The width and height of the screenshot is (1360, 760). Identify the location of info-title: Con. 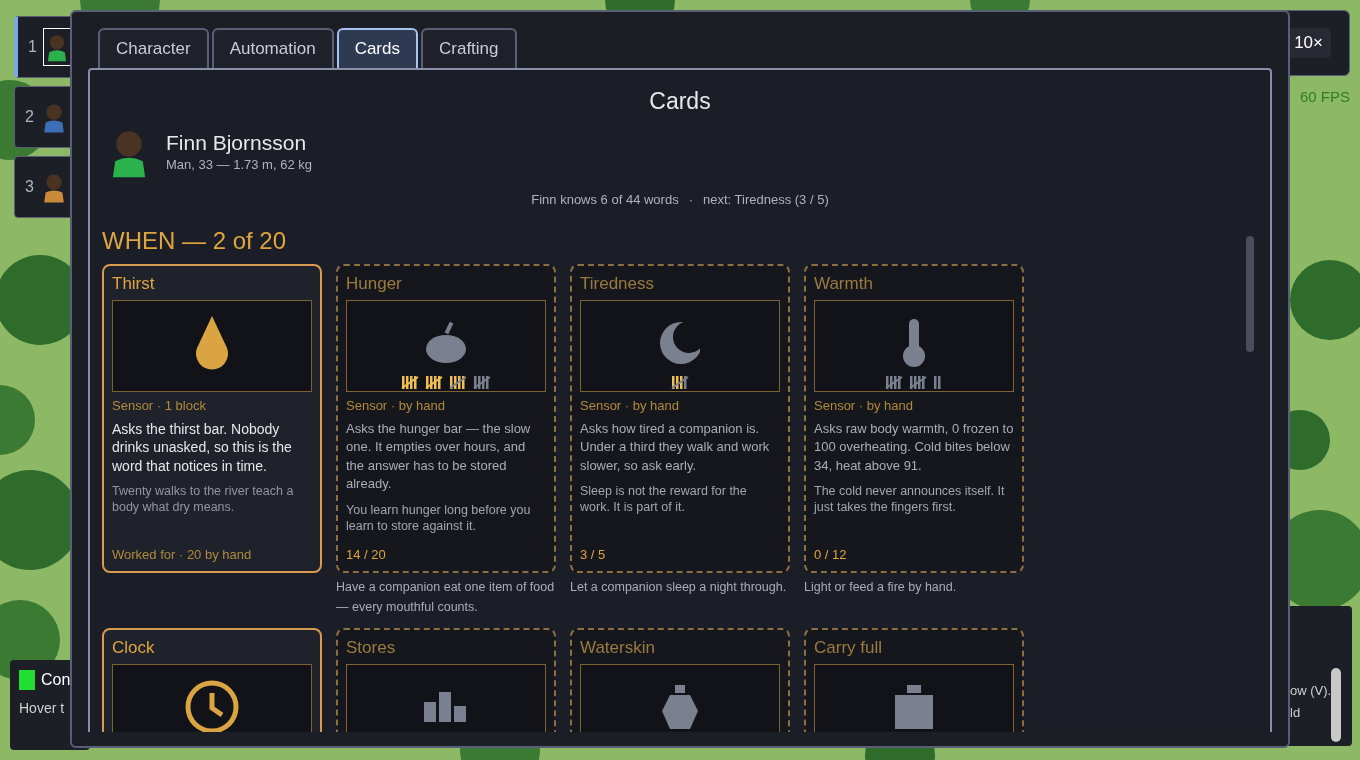
(56, 680).